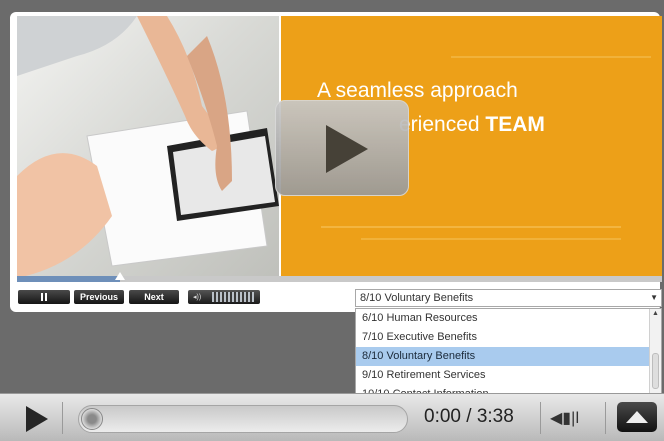 The height and width of the screenshot is (441, 664). I want to click on seek-fill, so click(69, 279).